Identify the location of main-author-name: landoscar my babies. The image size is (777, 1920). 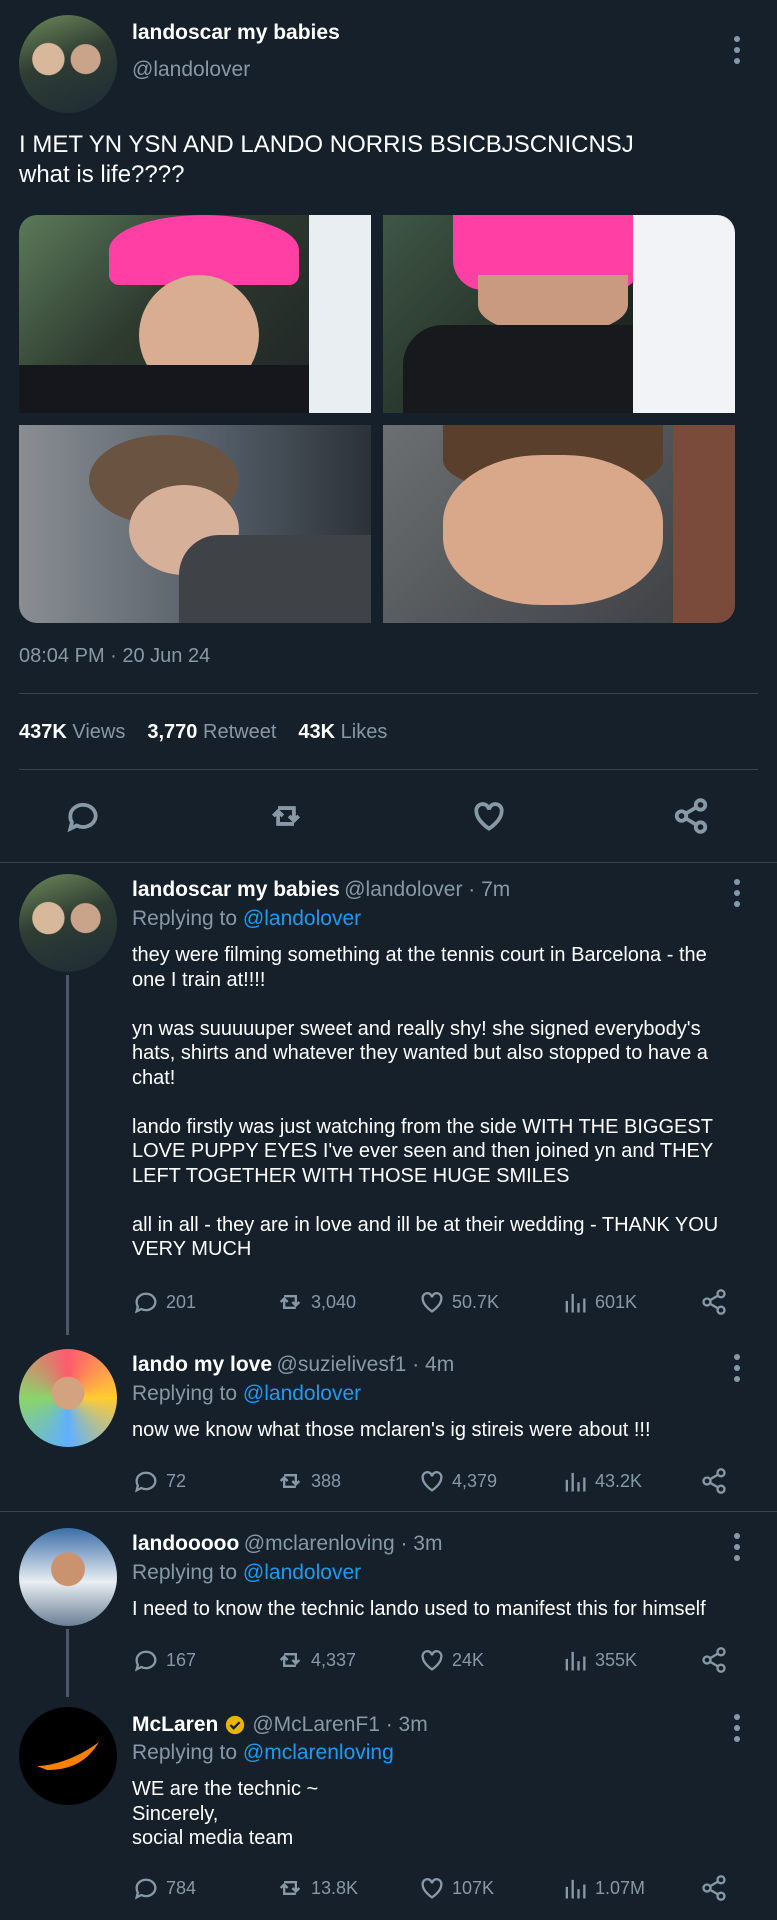
(236, 33).